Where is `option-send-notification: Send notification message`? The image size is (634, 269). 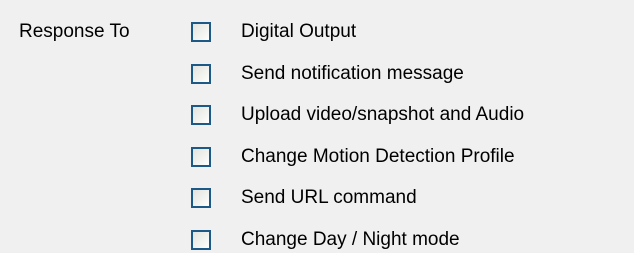
option-send-notification: Send notification message is located at coordinates (357, 74).